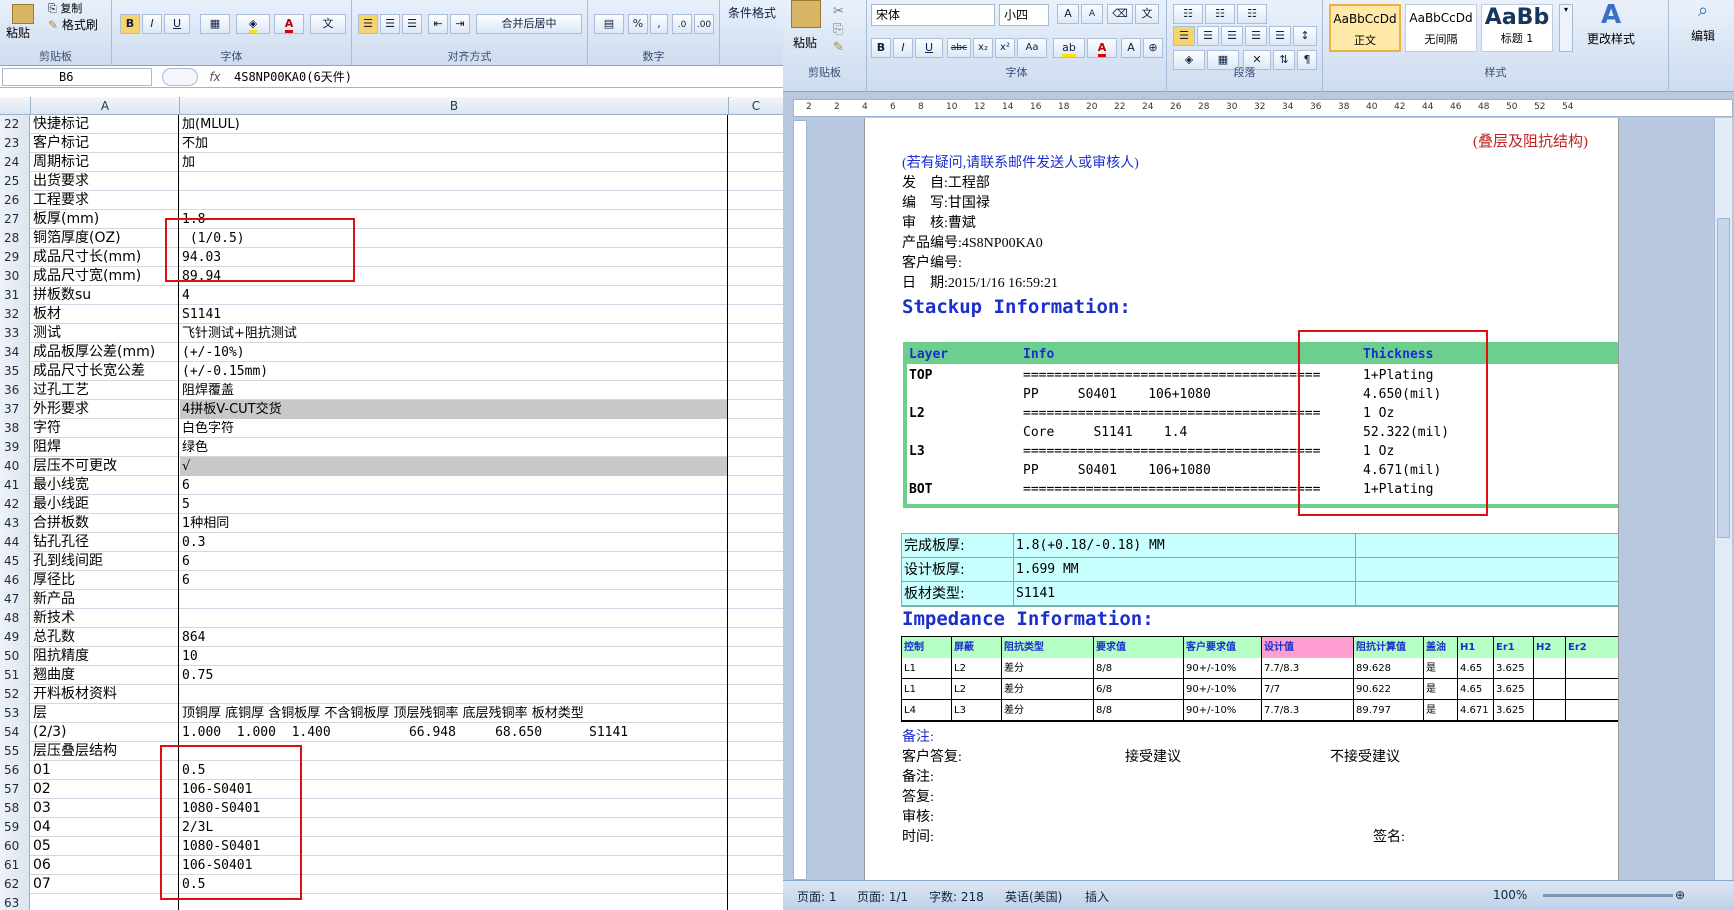 This screenshot has width=1734, height=910. I want to click on sheet-row: 27 板厚(mm) 1.8, so click(391, 219).